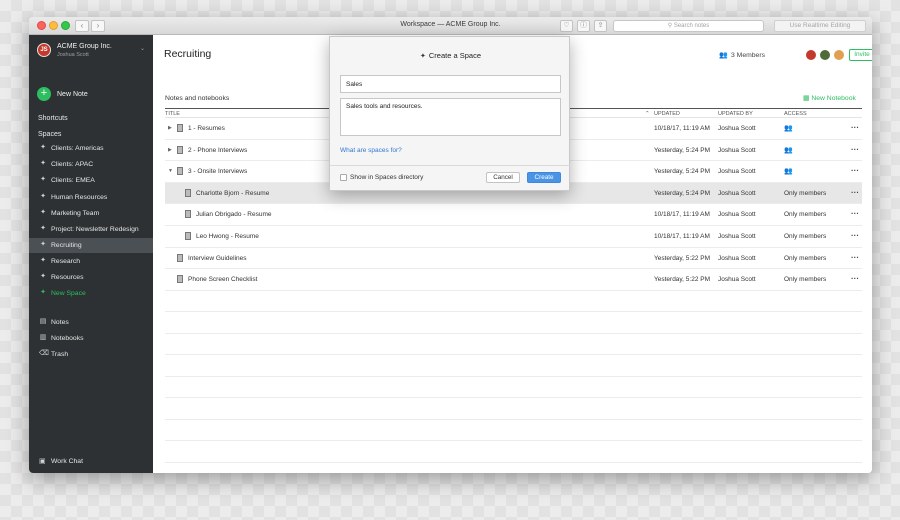  What do you see at coordinates (371, 150) in the screenshot?
I see `help-link: What are spaces for?` at bounding box center [371, 150].